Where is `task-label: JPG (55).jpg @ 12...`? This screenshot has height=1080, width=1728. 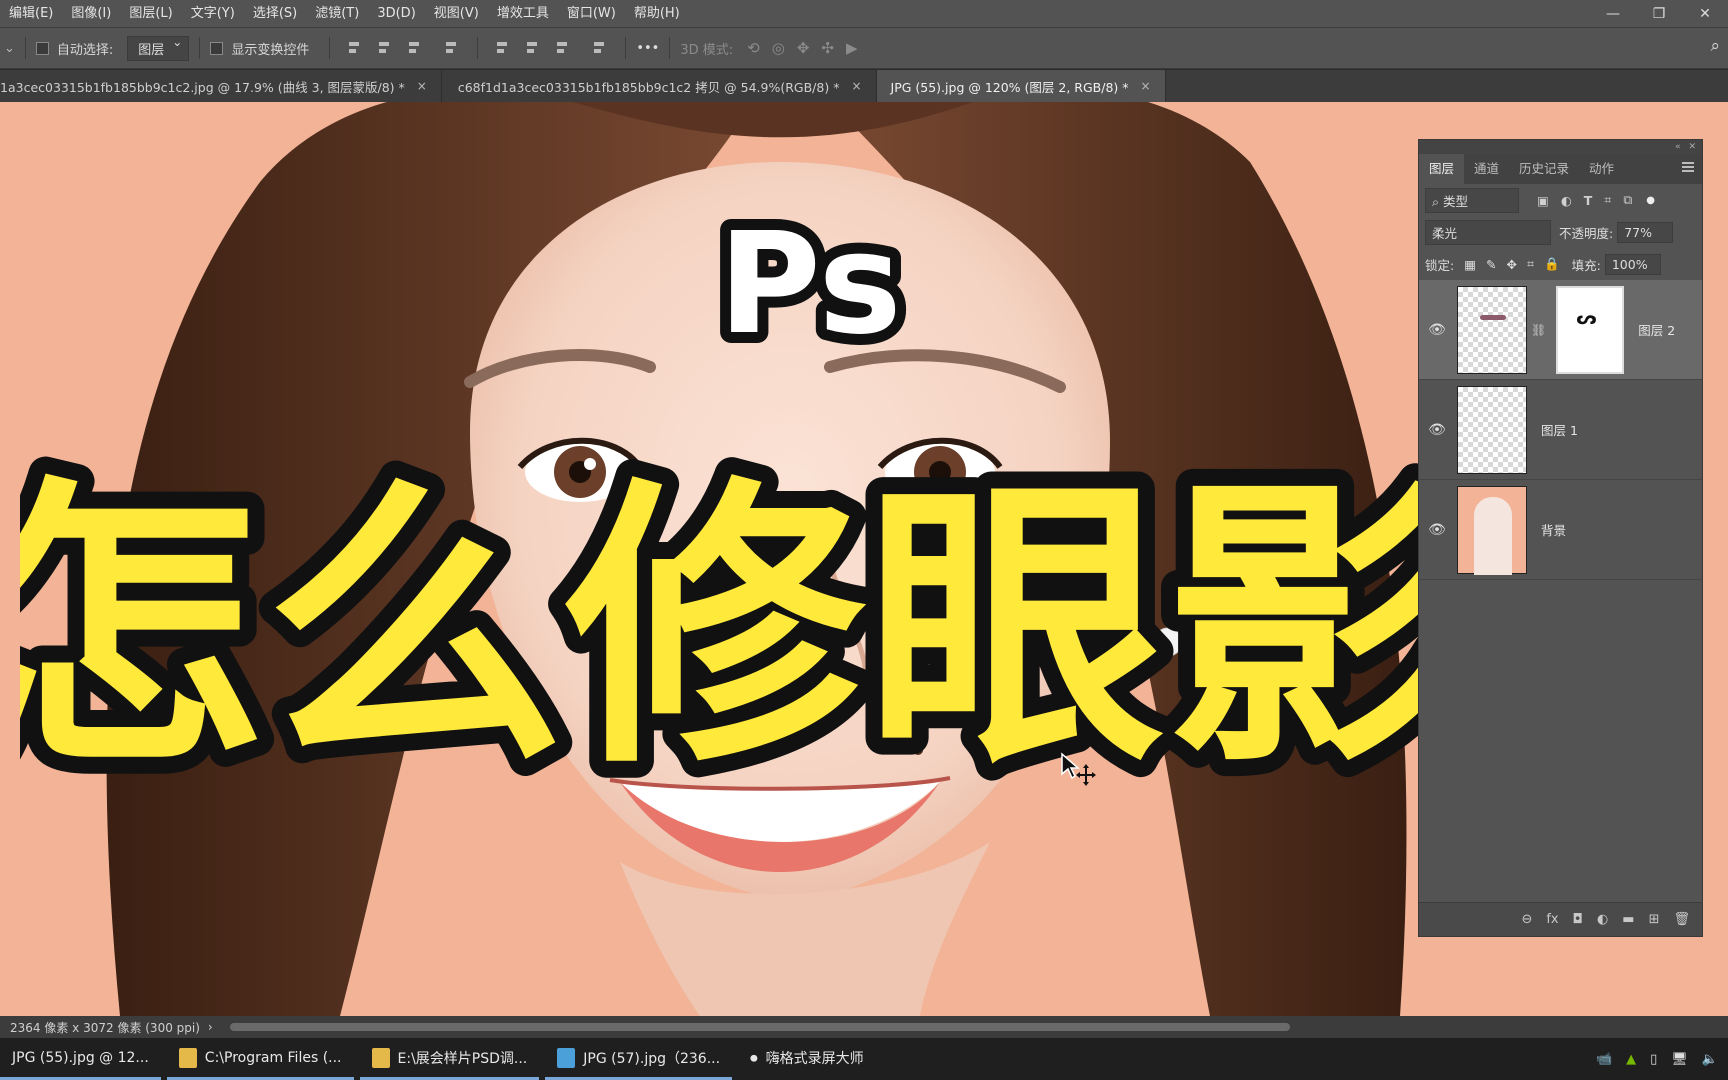 task-label: JPG (55).jpg @ 12... is located at coordinates (80, 1057).